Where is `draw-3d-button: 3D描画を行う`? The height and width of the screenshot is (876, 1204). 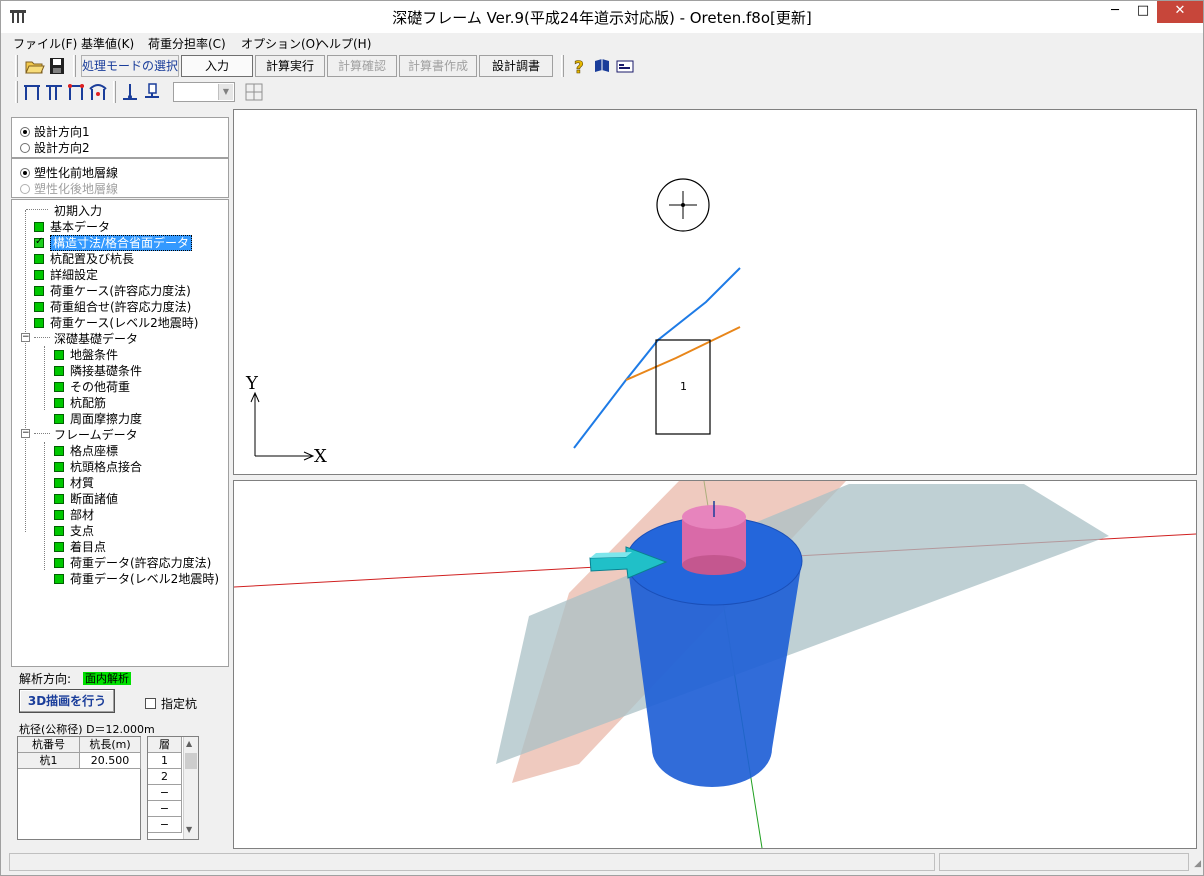 draw-3d-button: 3D描画を行う is located at coordinates (67, 701).